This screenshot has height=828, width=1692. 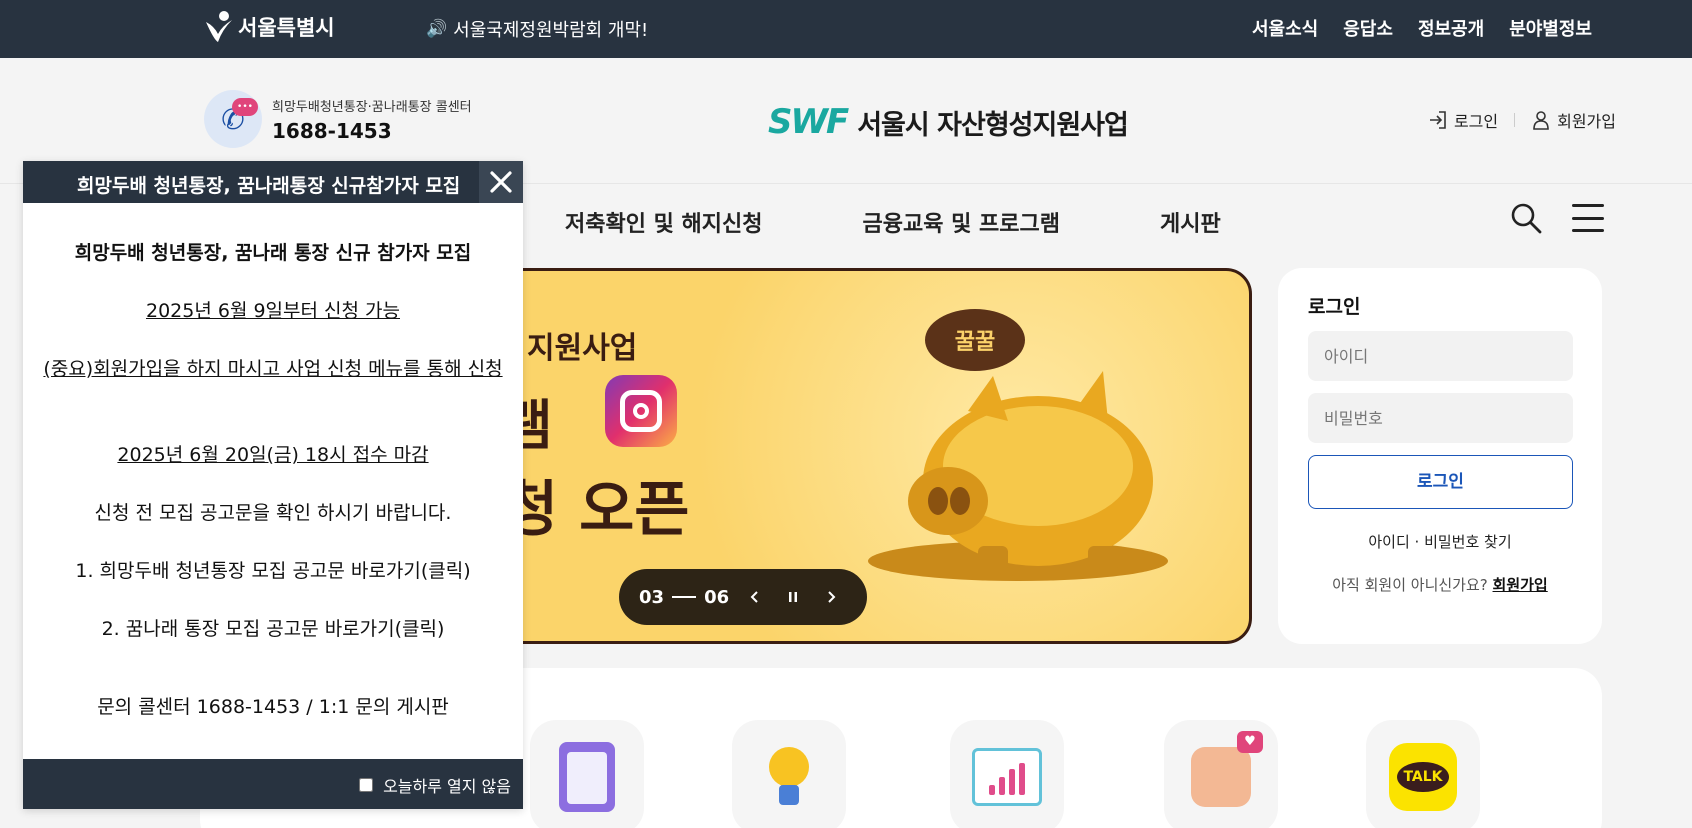 I want to click on toplink-seoul-news: 서울소식, so click(x=1285, y=28).